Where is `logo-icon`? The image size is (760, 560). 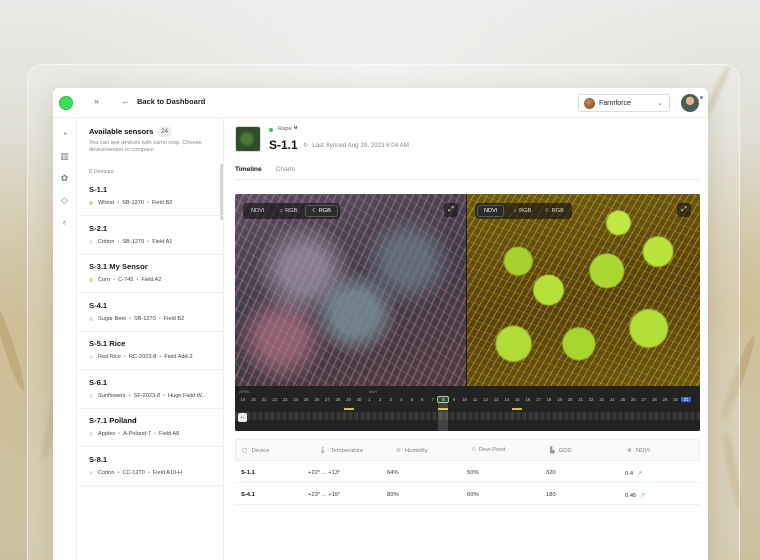 logo-icon is located at coordinates (66, 103).